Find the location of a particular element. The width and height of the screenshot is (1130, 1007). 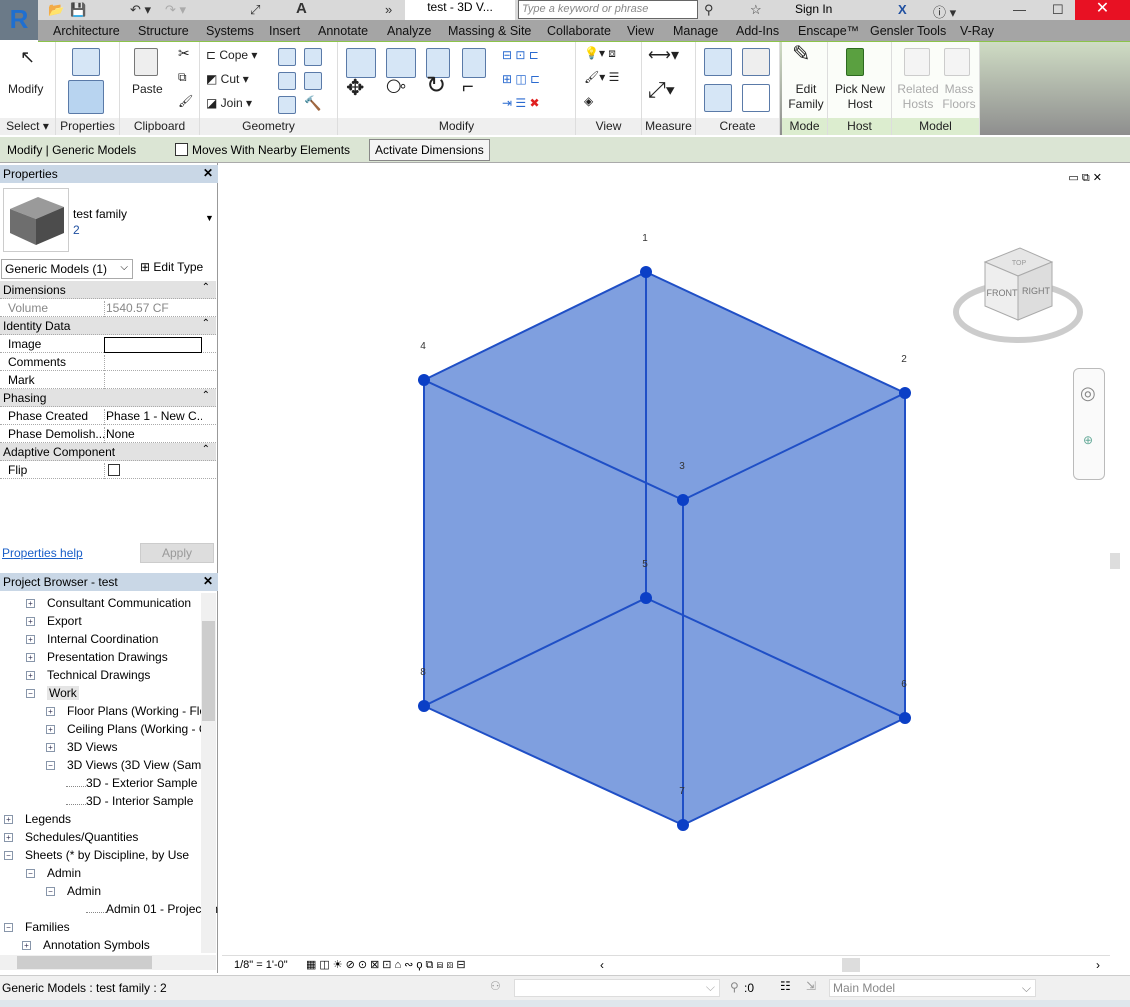

tree-item: + Ceiling Plans (Working - C is located at coordinates (127, 729).